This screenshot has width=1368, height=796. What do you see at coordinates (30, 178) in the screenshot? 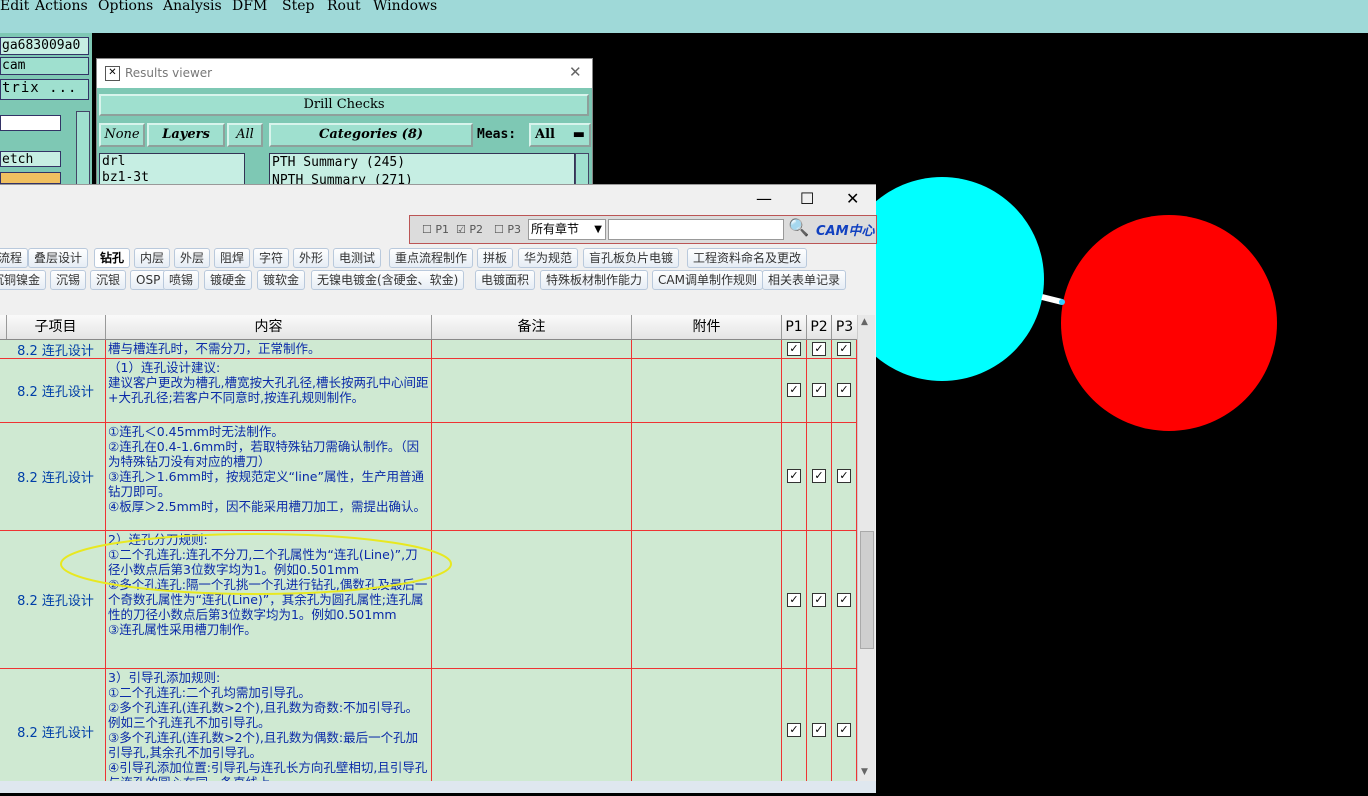
I see `color-swatch` at bounding box center [30, 178].